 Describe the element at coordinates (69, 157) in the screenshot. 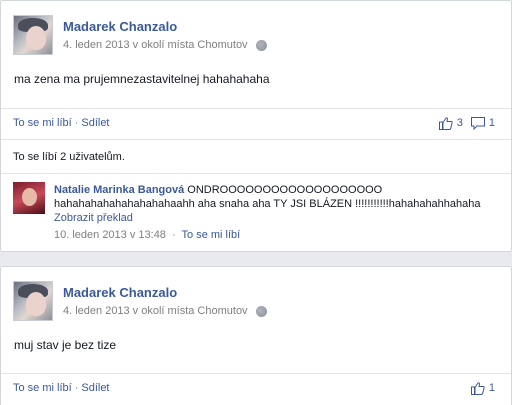

I see `likes-summary-text: To se líbí 2 uživatelům.` at that location.